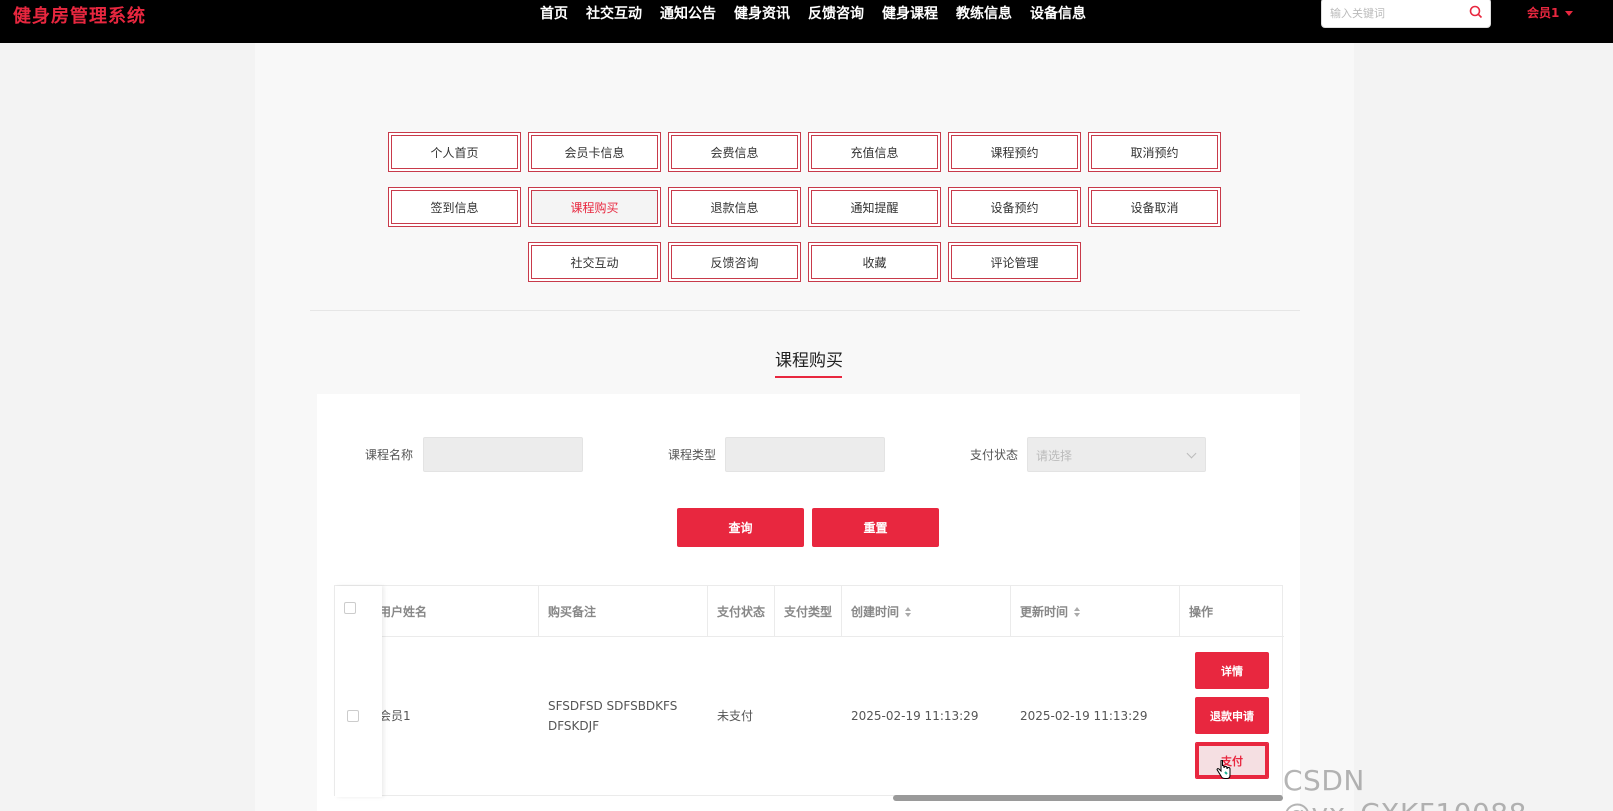  I want to click on menu-member-card: 会员卡信息, so click(594, 152).